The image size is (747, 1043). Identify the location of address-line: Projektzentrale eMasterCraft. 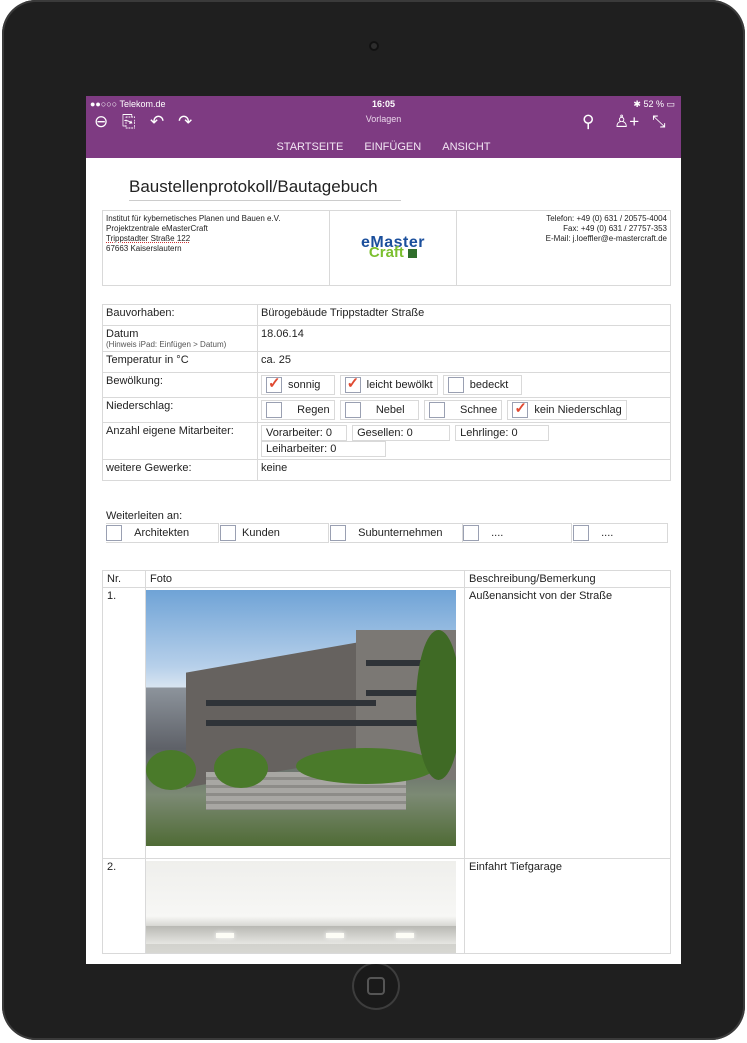
(157, 228).